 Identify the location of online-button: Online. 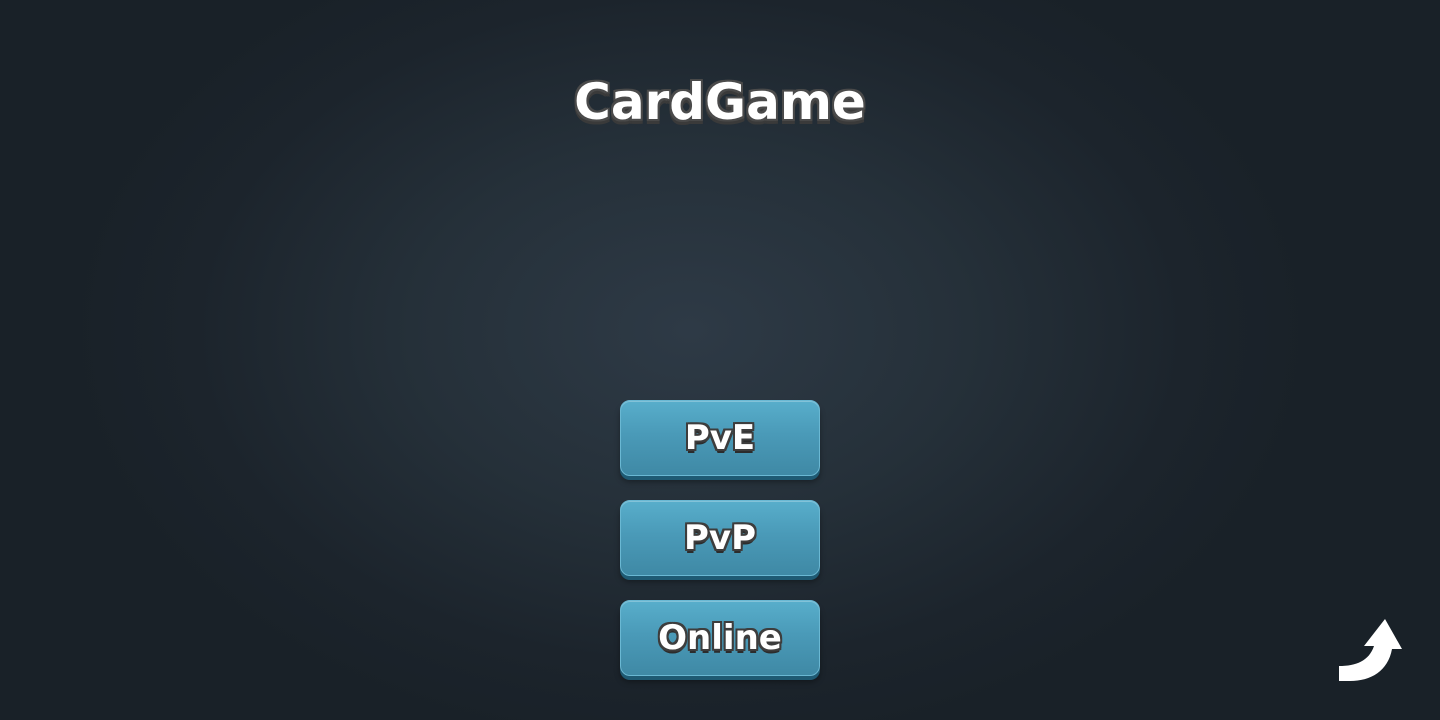
(720, 638).